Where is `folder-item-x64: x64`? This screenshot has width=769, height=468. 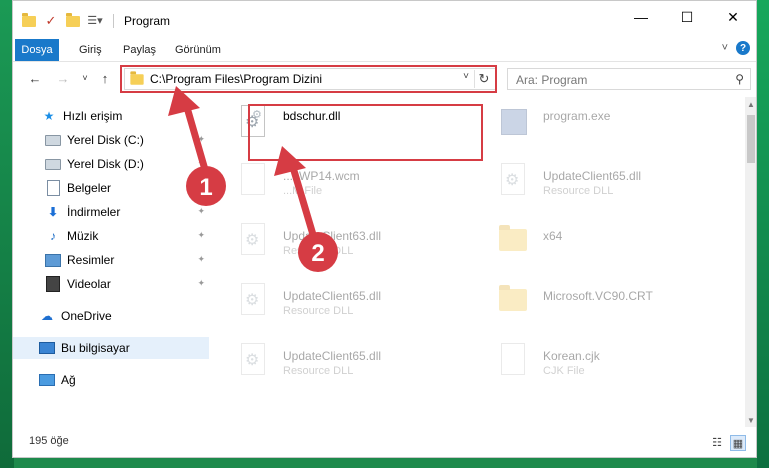 folder-item-x64: x64 is located at coordinates (603, 243).